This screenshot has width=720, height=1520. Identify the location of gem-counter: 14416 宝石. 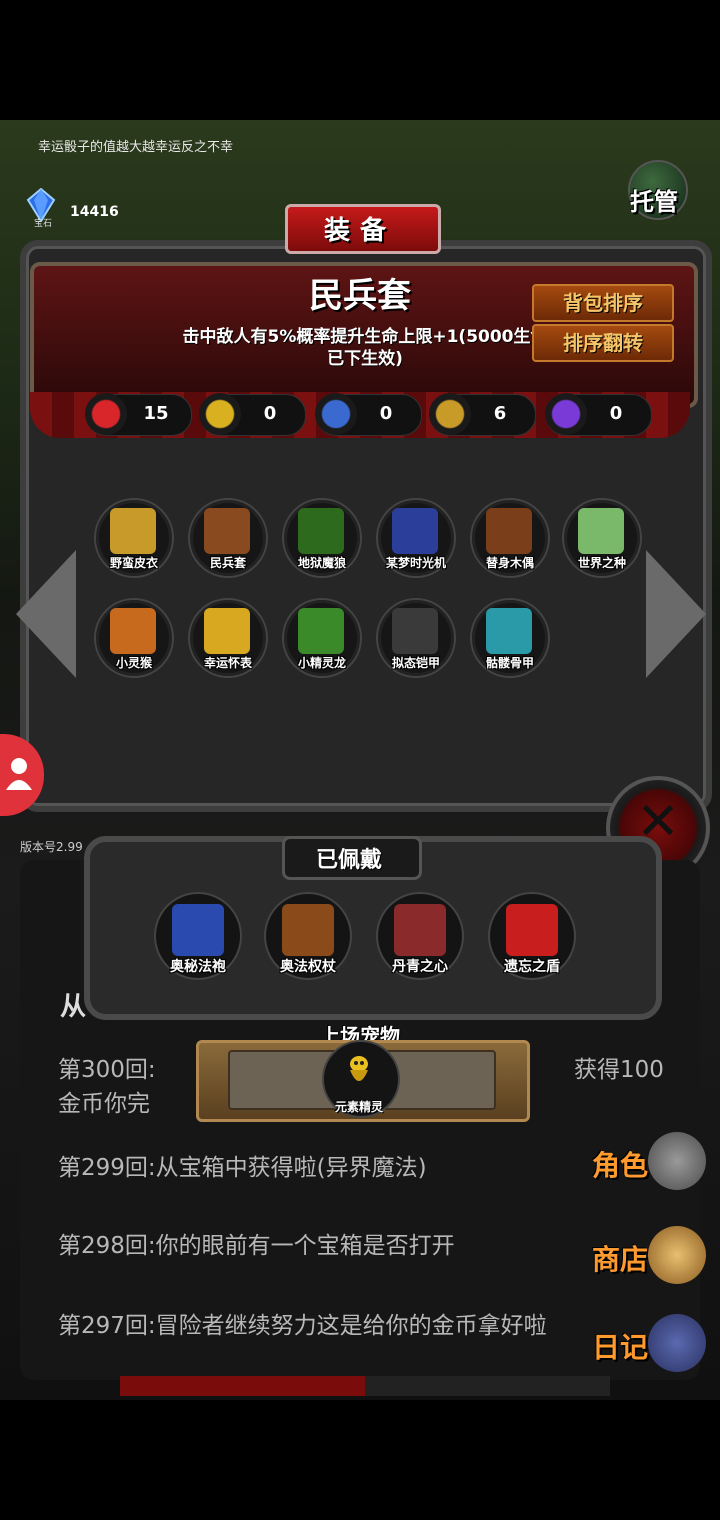
(77, 208).